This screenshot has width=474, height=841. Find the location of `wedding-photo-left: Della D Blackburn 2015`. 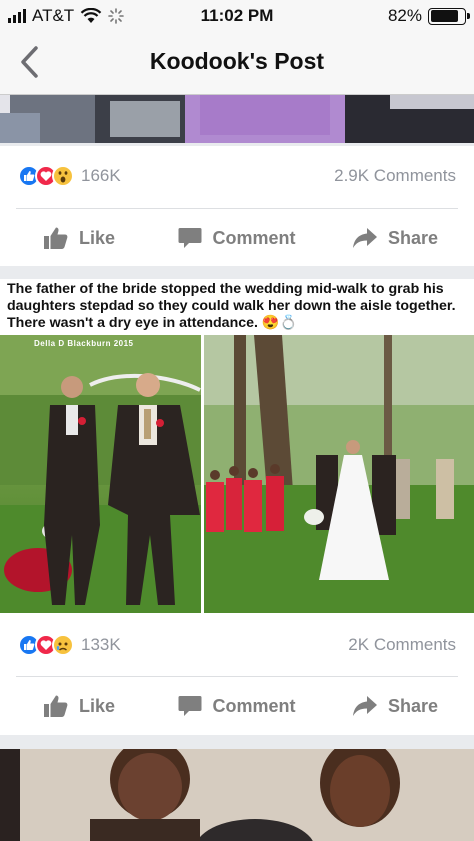

wedding-photo-left: Della D Blackburn 2015 is located at coordinates (100, 474).